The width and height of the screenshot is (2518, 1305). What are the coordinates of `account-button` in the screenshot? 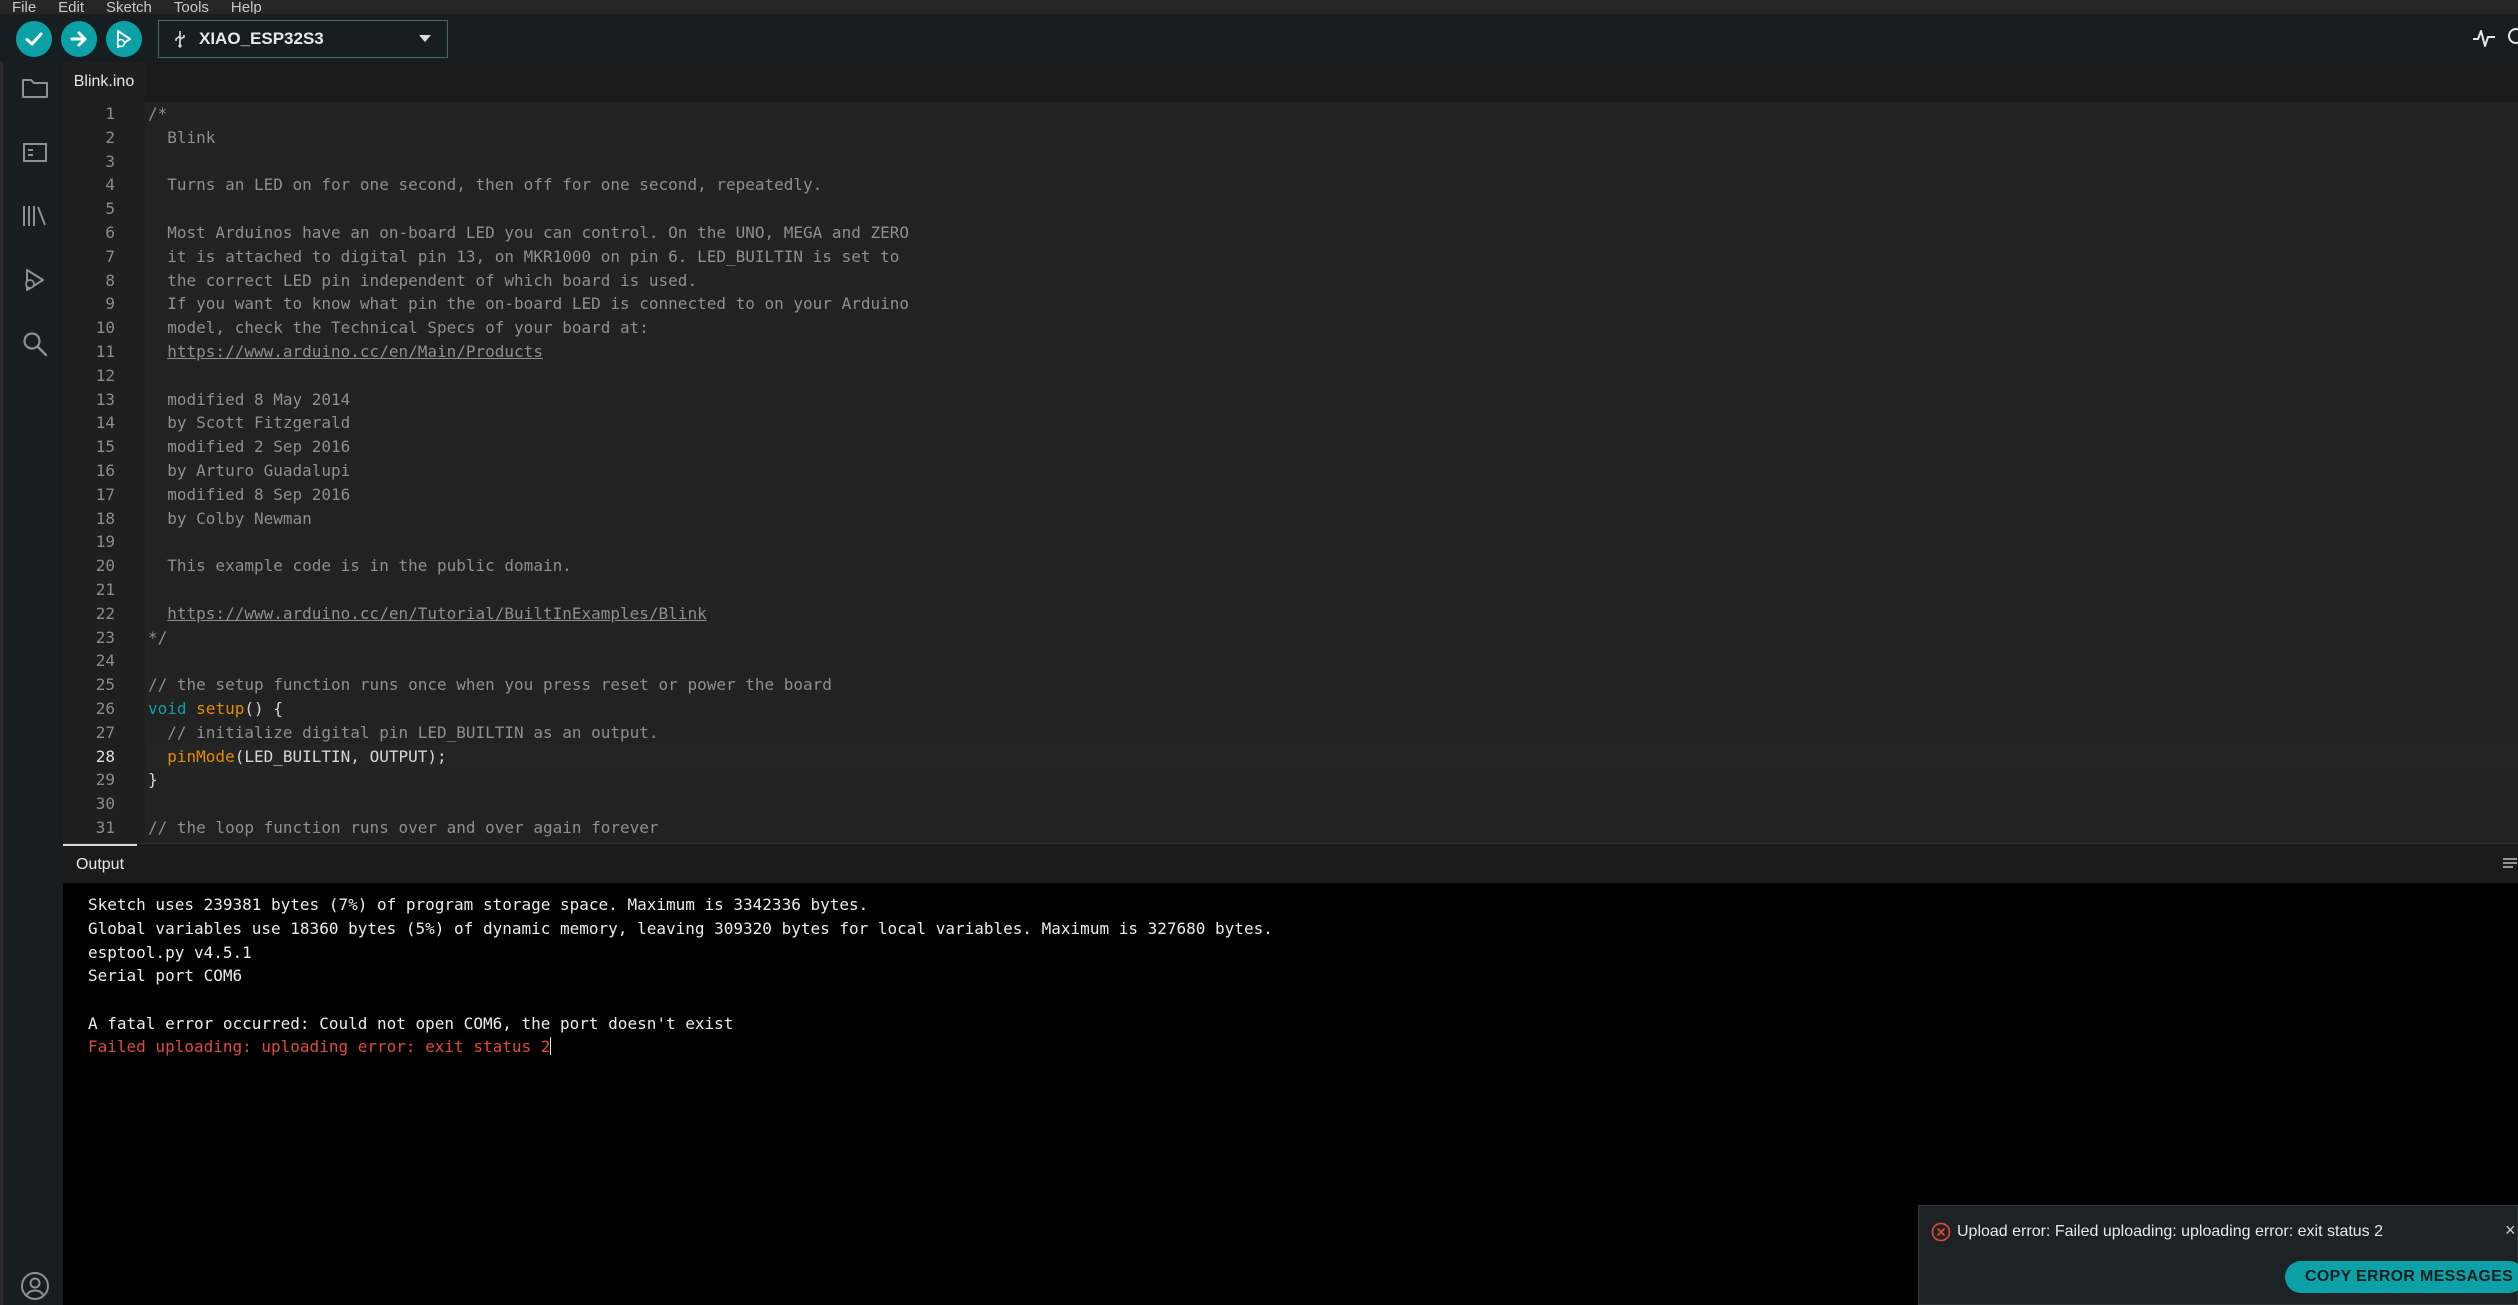 It's located at (35, 1286).